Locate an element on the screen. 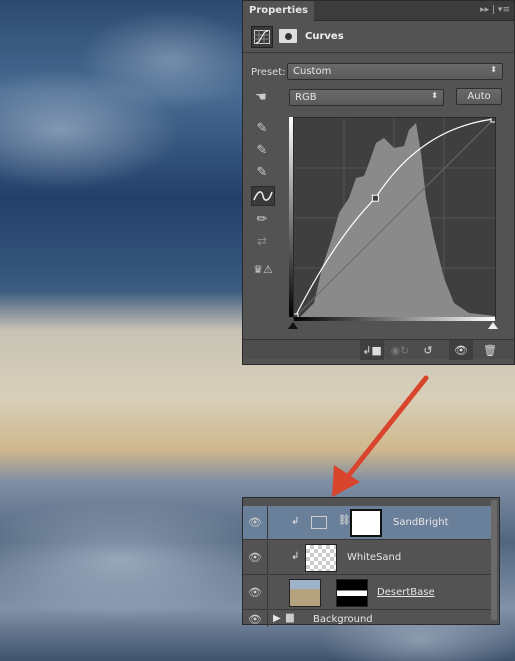 The width and height of the screenshot is (515, 661). white-point-slider is located at coordinates (493, 325).